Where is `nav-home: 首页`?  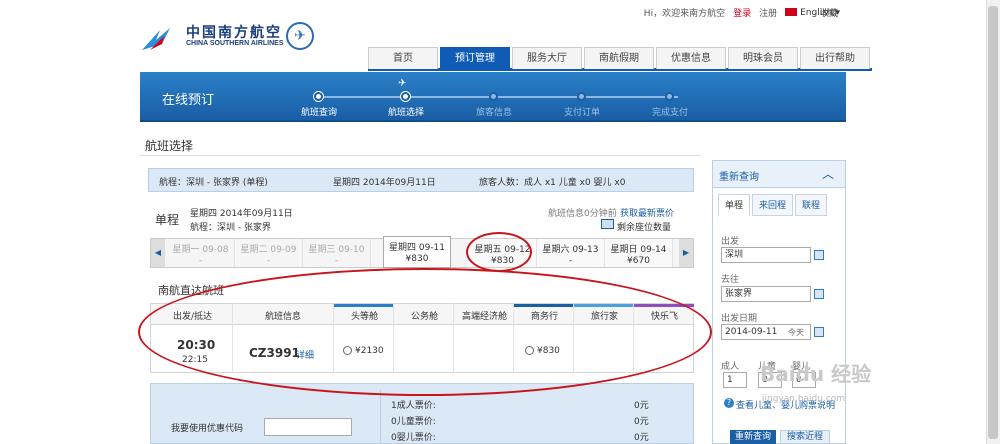
nav-home: 首页 is located at coordinates (403, 58).